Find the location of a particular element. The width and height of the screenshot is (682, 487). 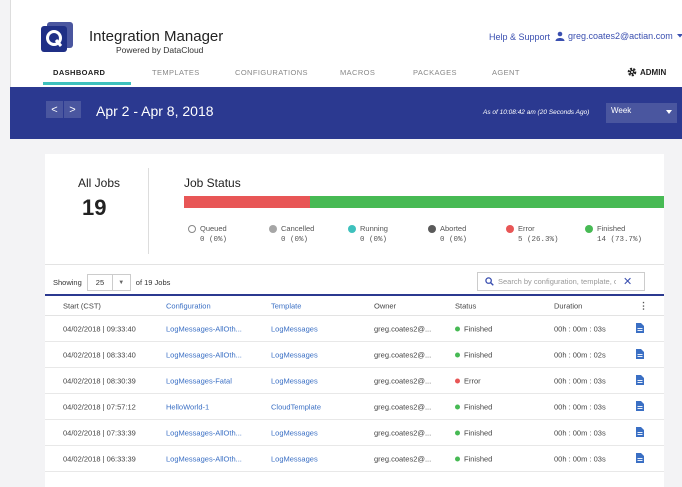

legend-label: Running is located at coordinates (374, 228).